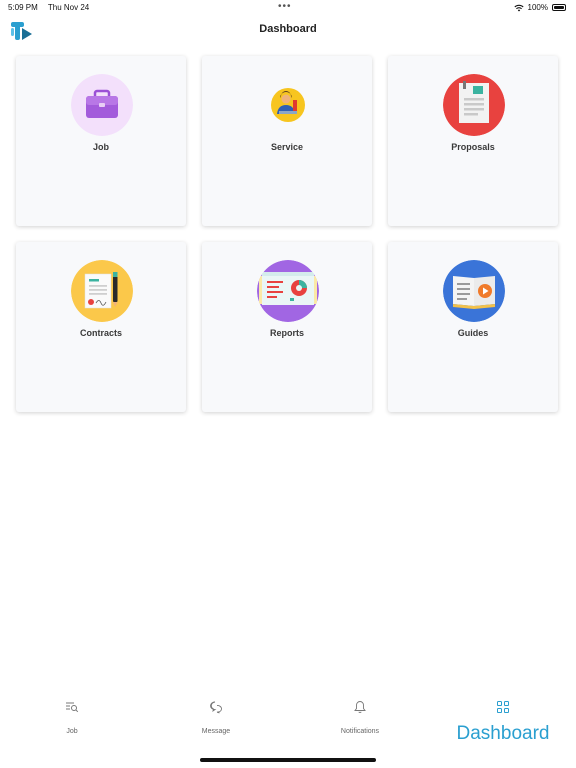 The width and height of the screenshot is (576, 768). Describe the element at coordinates (72, 724) in the screenshot. I see `tab-job: Job` at that location.